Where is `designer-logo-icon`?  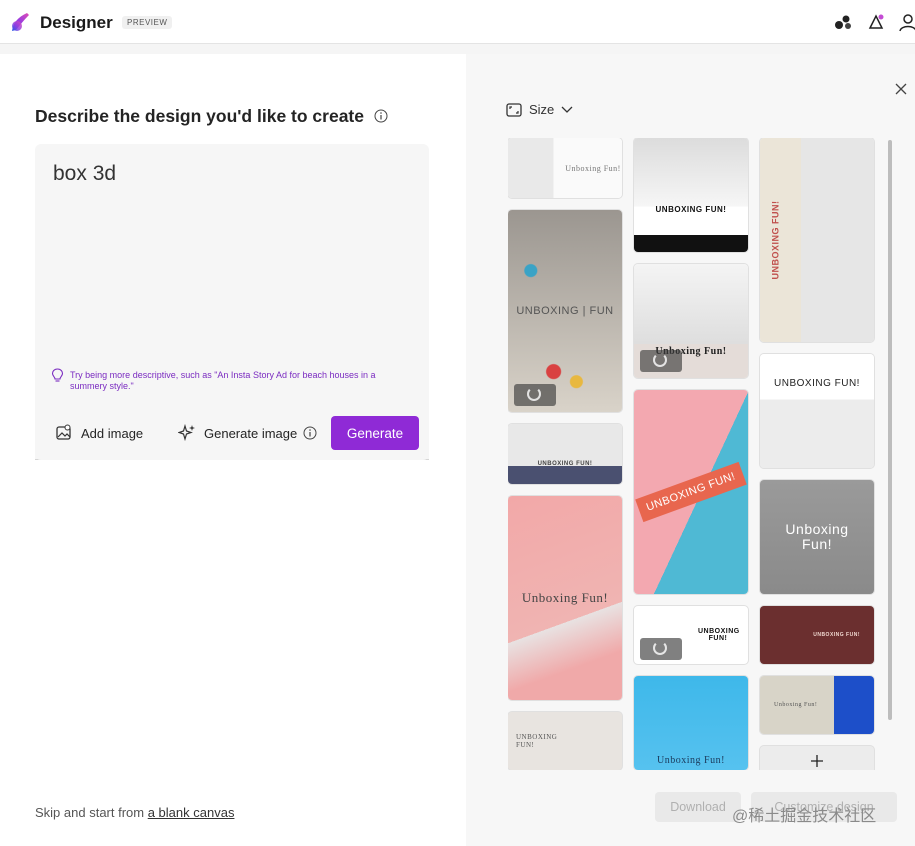 designer-logo-icon is located at coordinates (20, 22).